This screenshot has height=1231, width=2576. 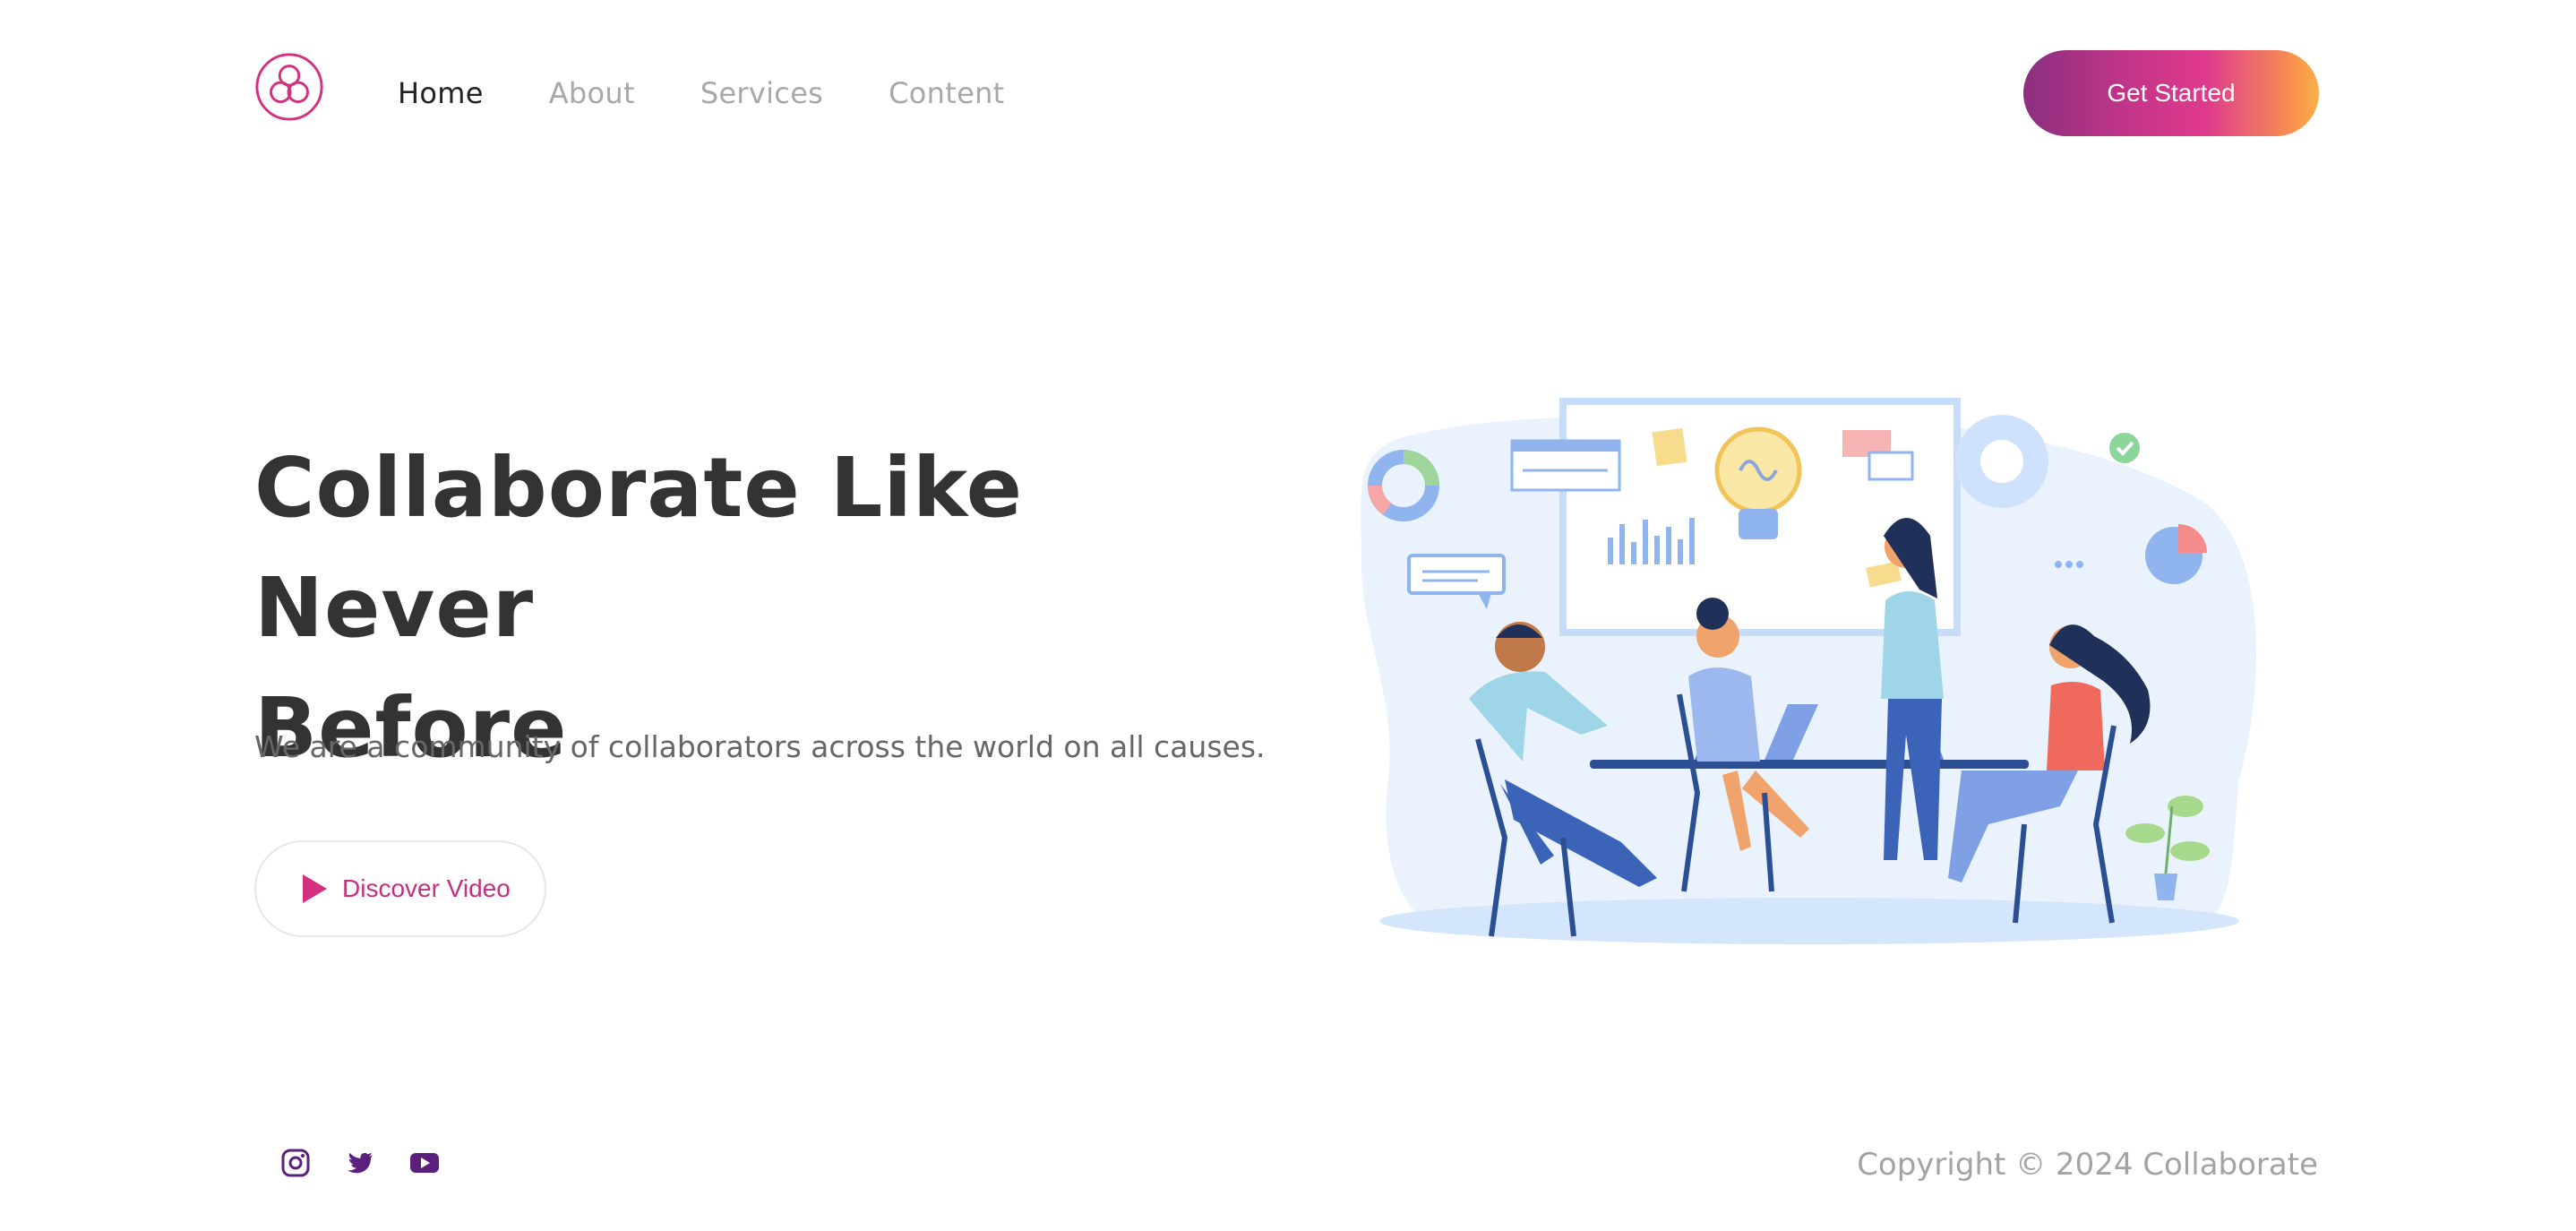 What do you see at coordinates (592, 93) in the screenshot?
I see `nav-about: About` at bounding box center [592, 93].